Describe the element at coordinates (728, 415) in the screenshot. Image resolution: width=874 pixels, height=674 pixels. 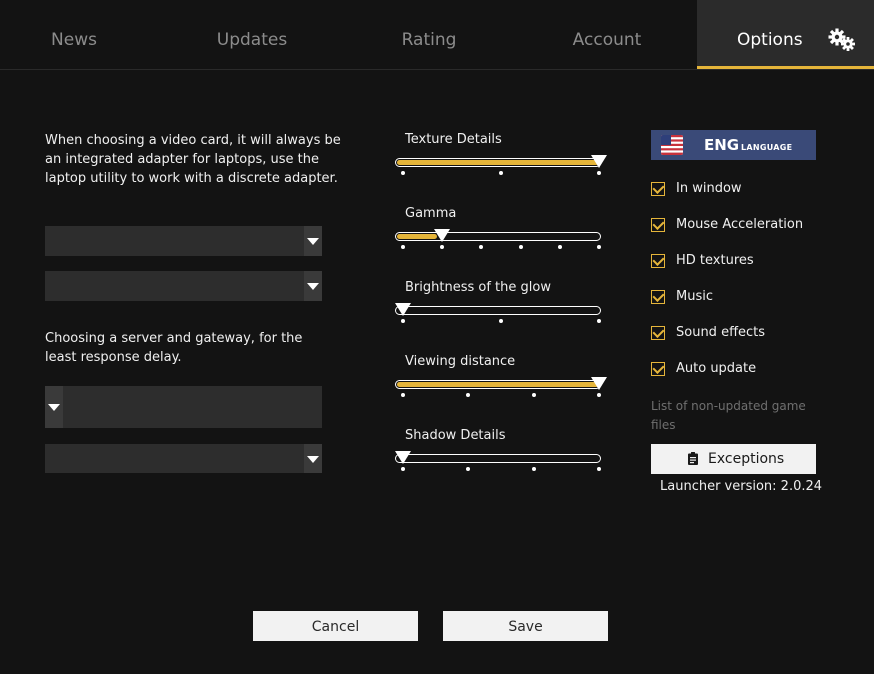
I see `non-updated-files-note: List of non-updated game files` at that location.